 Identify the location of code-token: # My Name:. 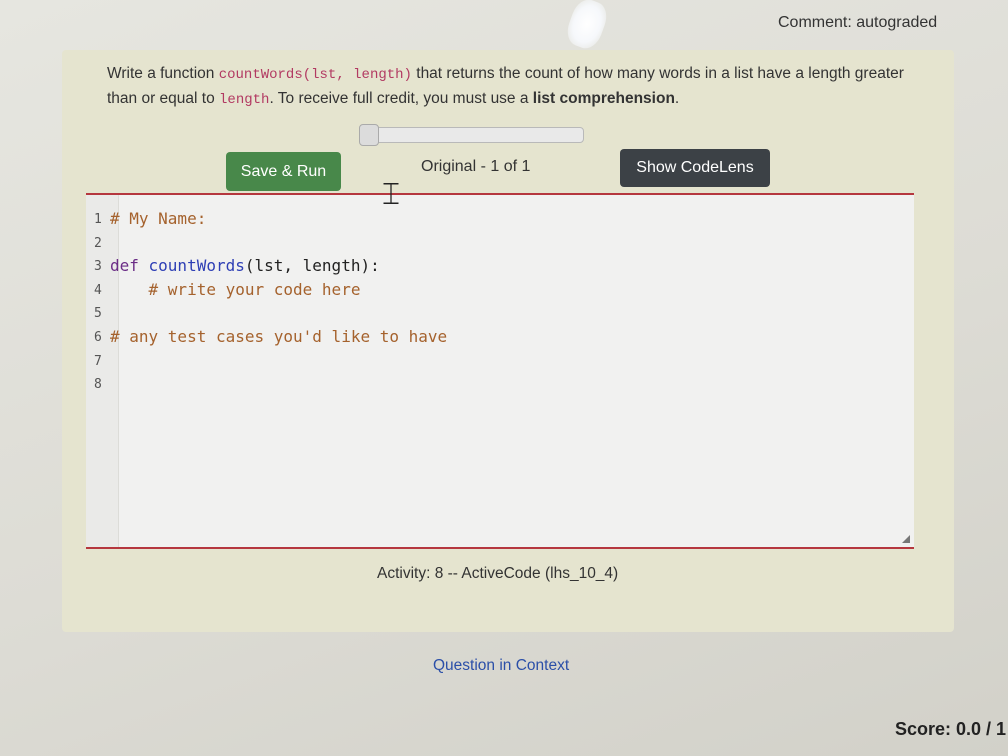
(158, 218).